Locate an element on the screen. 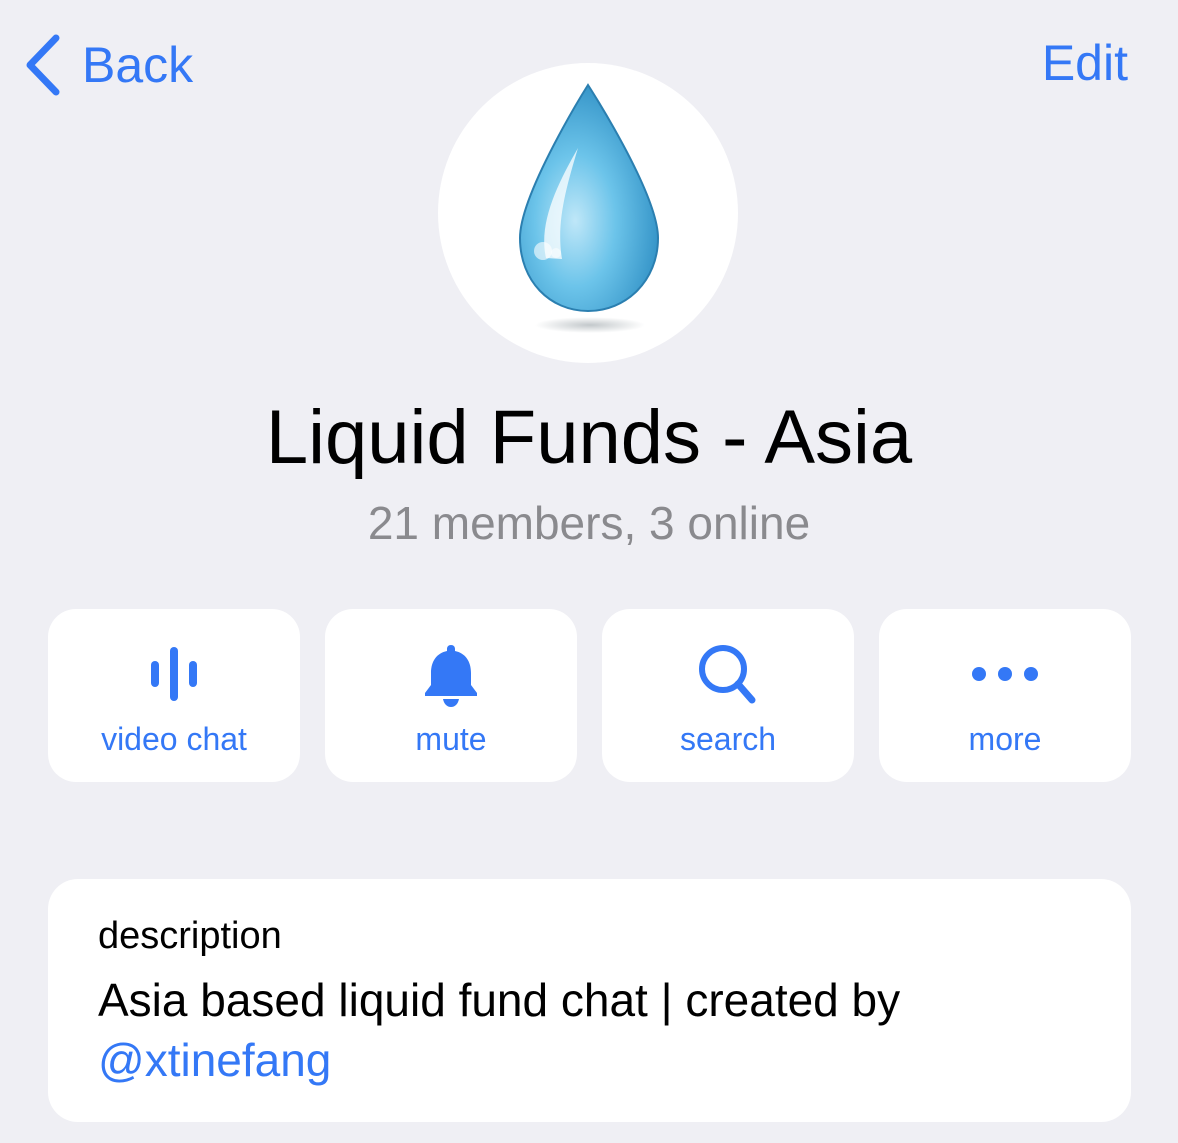  back-button: Back is located at coordinates (106, 65).